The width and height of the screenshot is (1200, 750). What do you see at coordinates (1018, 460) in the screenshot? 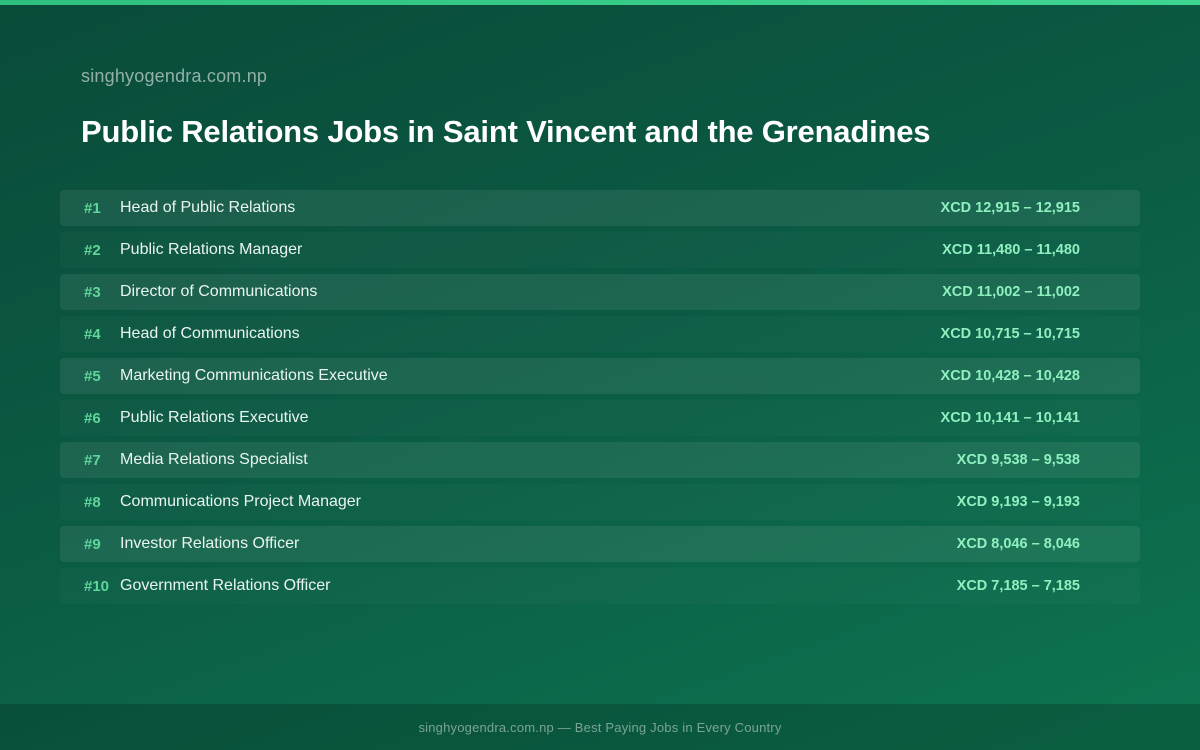
I see `job-salary: XCD 9,538 – 9,538` at bounding box center [1018, 460].